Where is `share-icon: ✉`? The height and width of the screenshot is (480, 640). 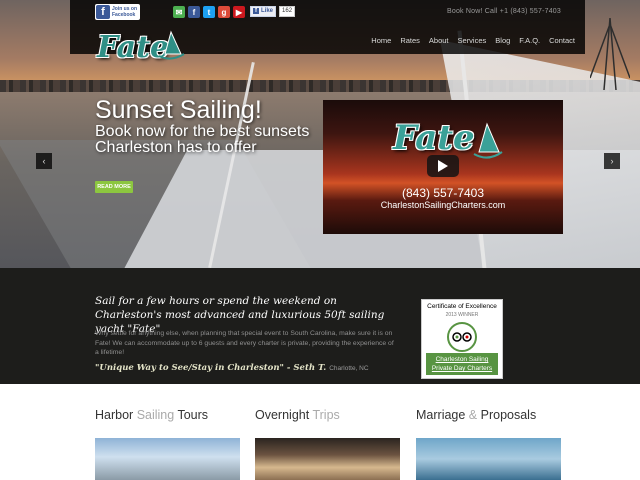
share-icon: ✉ is located at coordinates (179, 12).